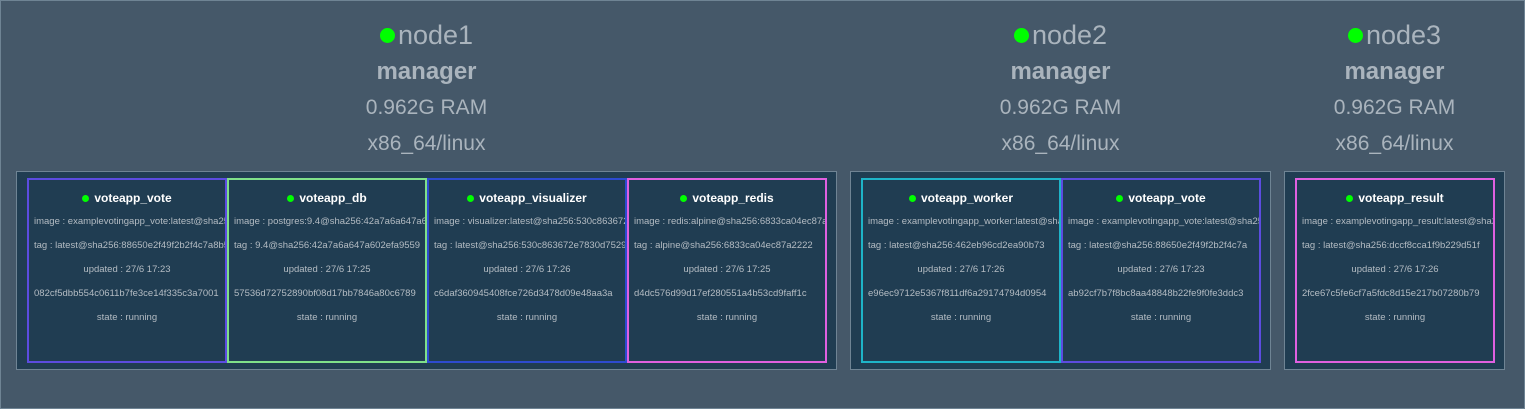 This screenshot has width=1525, height=409. I want to click on container-id: e96ec9712e5367f811df6a29174794d0954, so click(957, 293).